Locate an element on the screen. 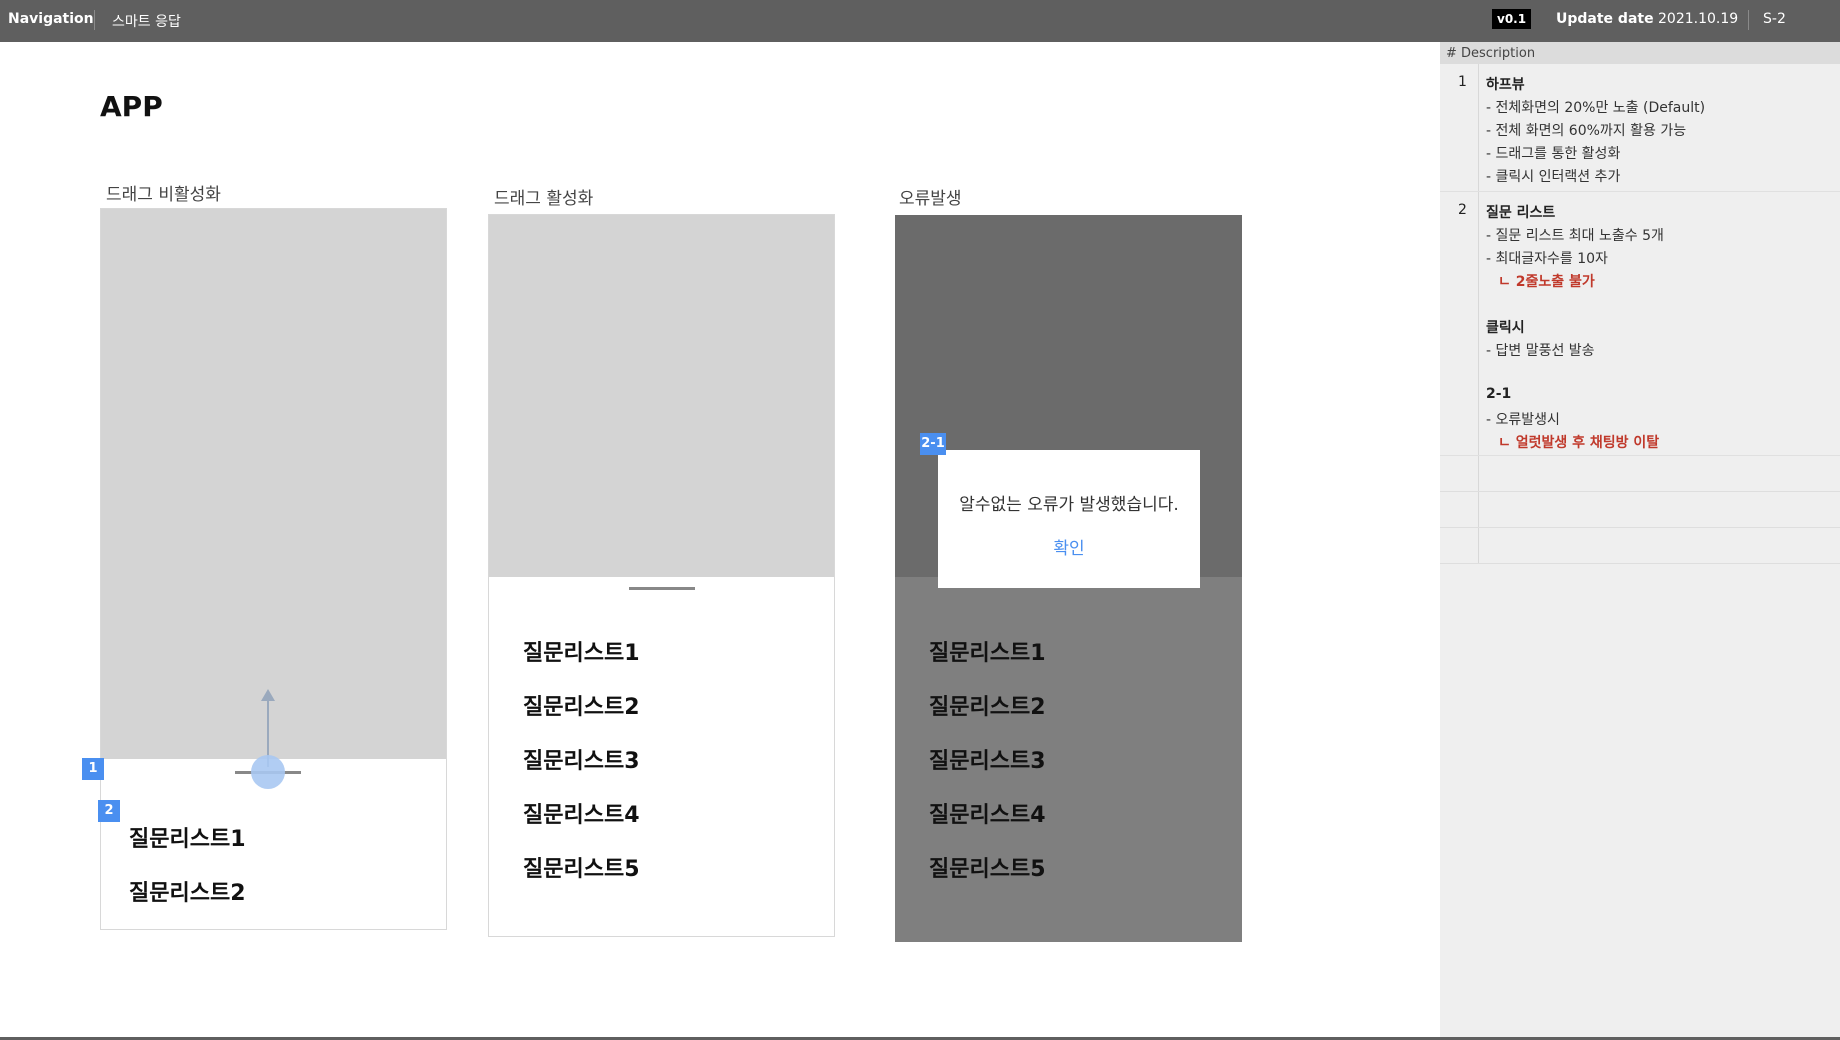 The width and height of the screenshot is (1840, 1040). touch-point-icon is located at coordinates (268, 772).